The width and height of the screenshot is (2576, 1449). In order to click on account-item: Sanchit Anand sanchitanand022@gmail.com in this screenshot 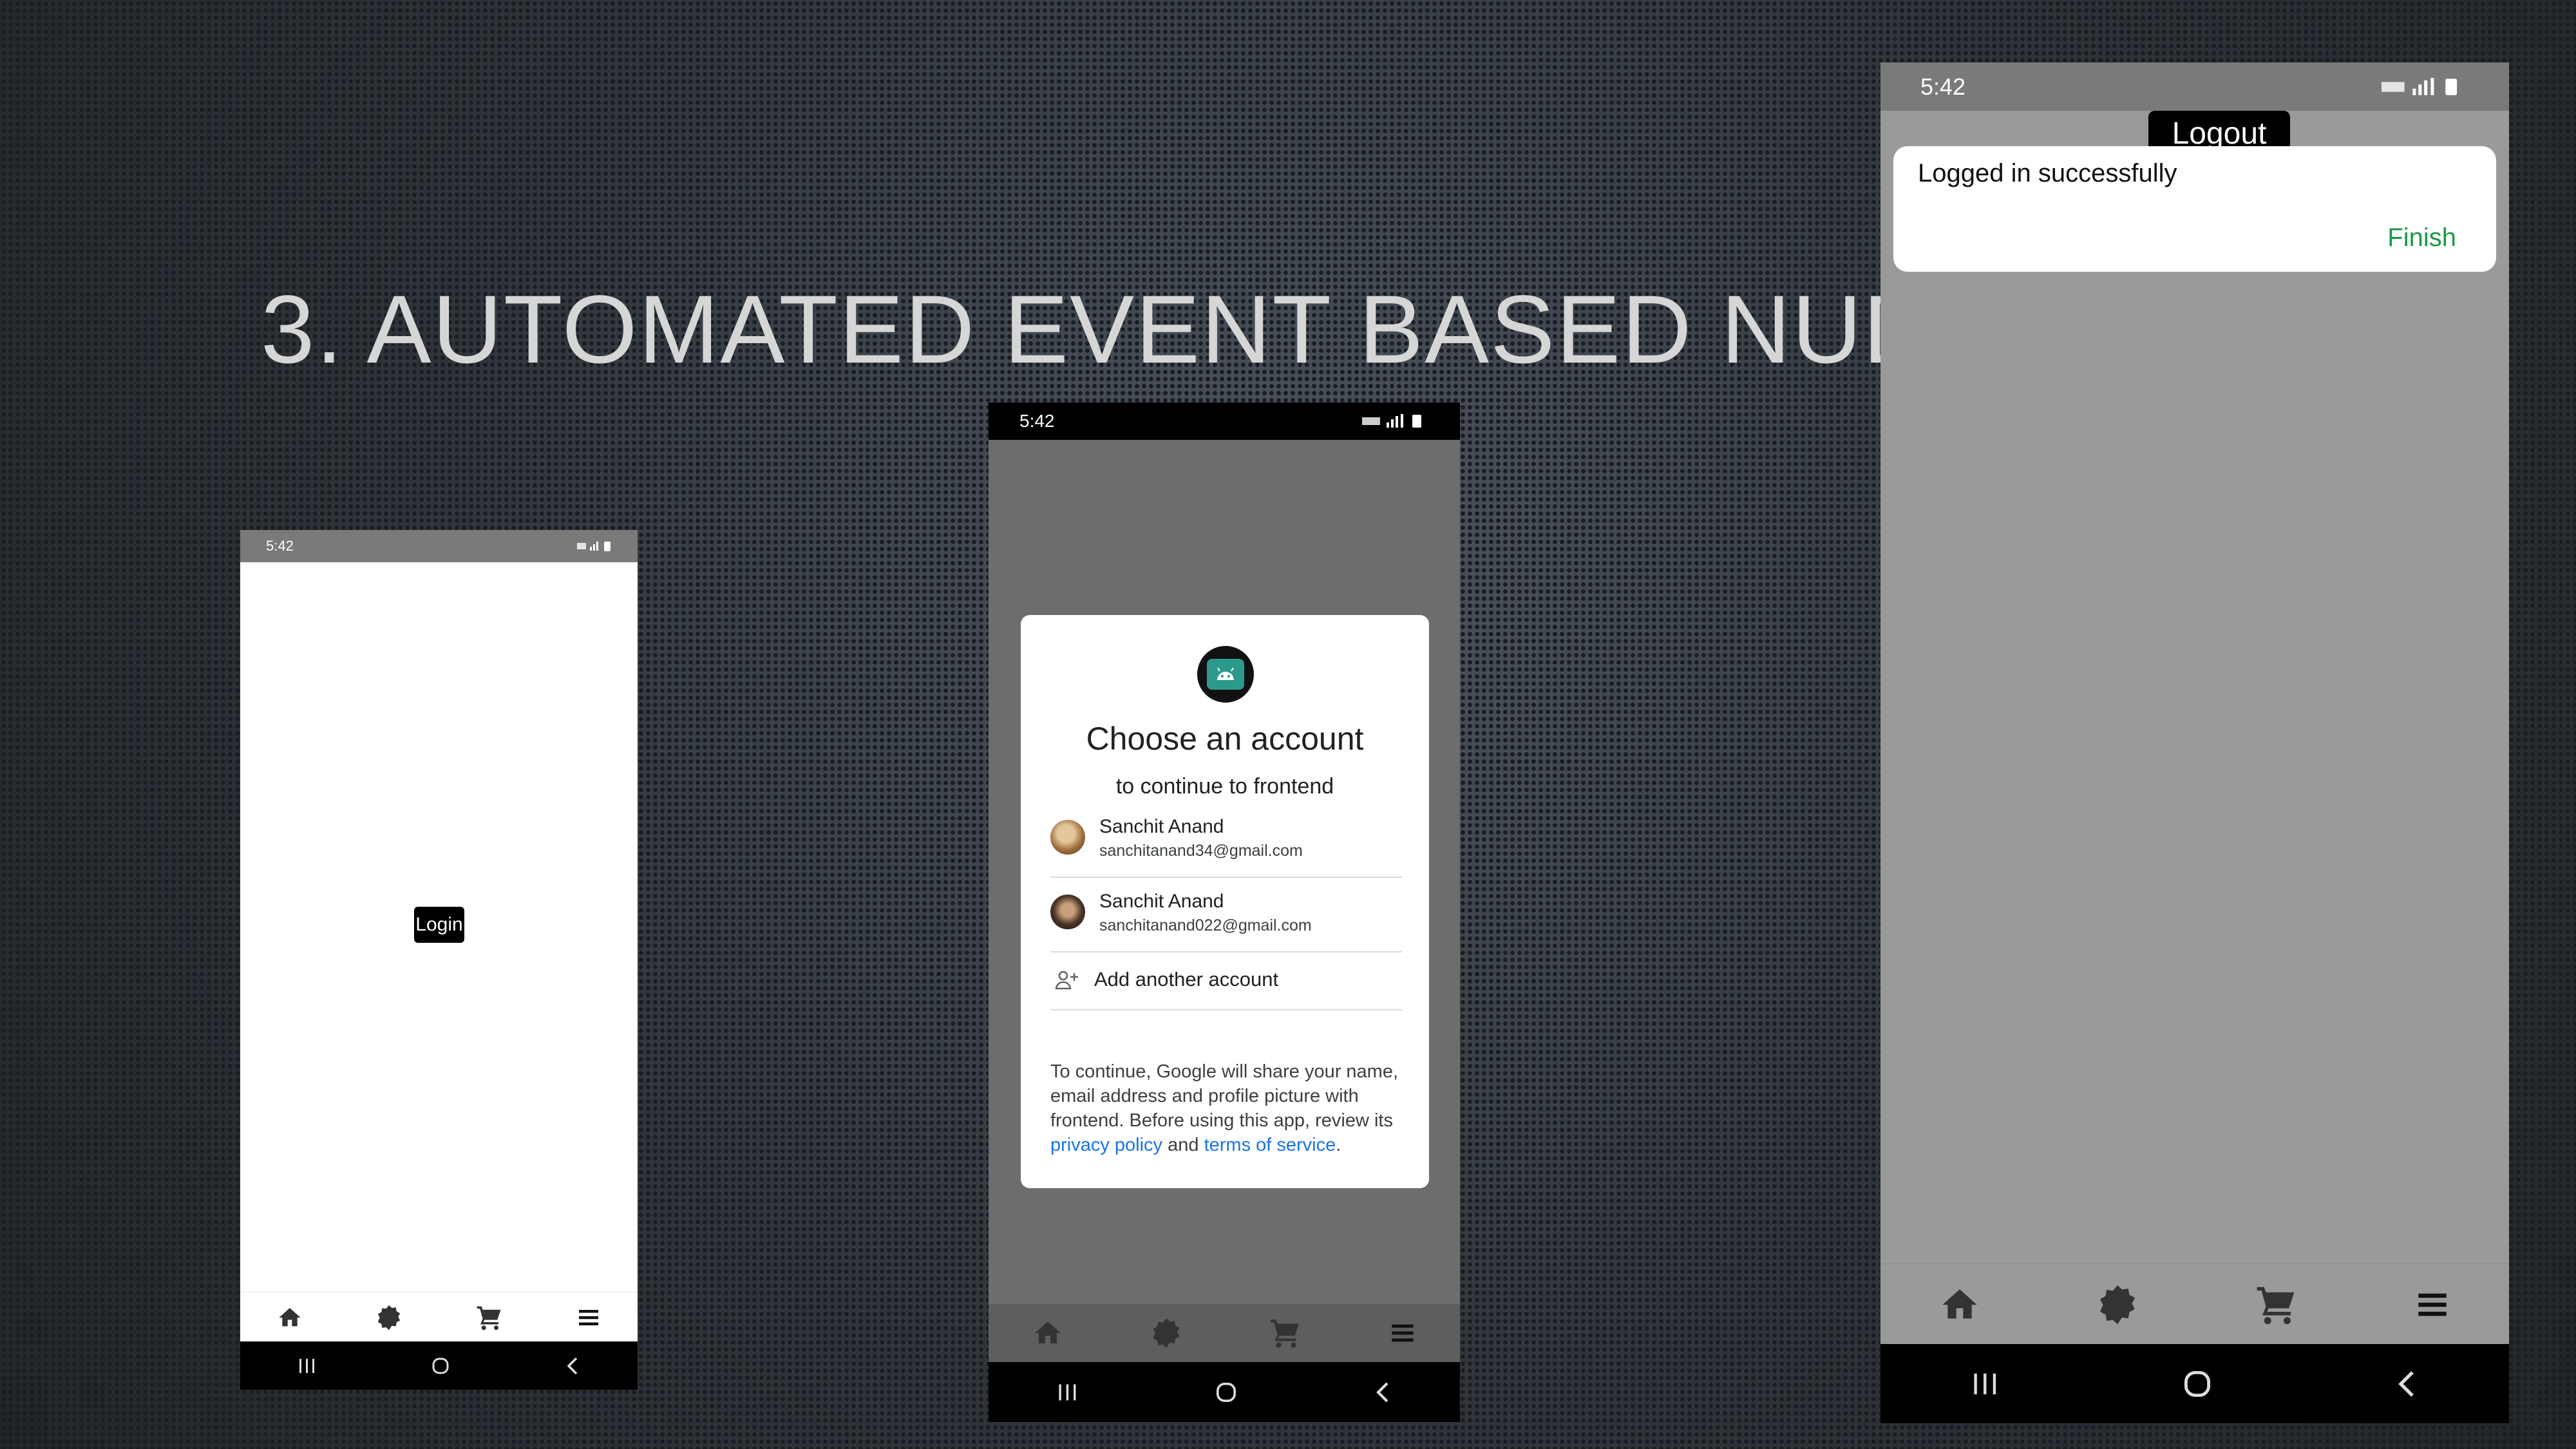, I will do `click(1226, 914)`.